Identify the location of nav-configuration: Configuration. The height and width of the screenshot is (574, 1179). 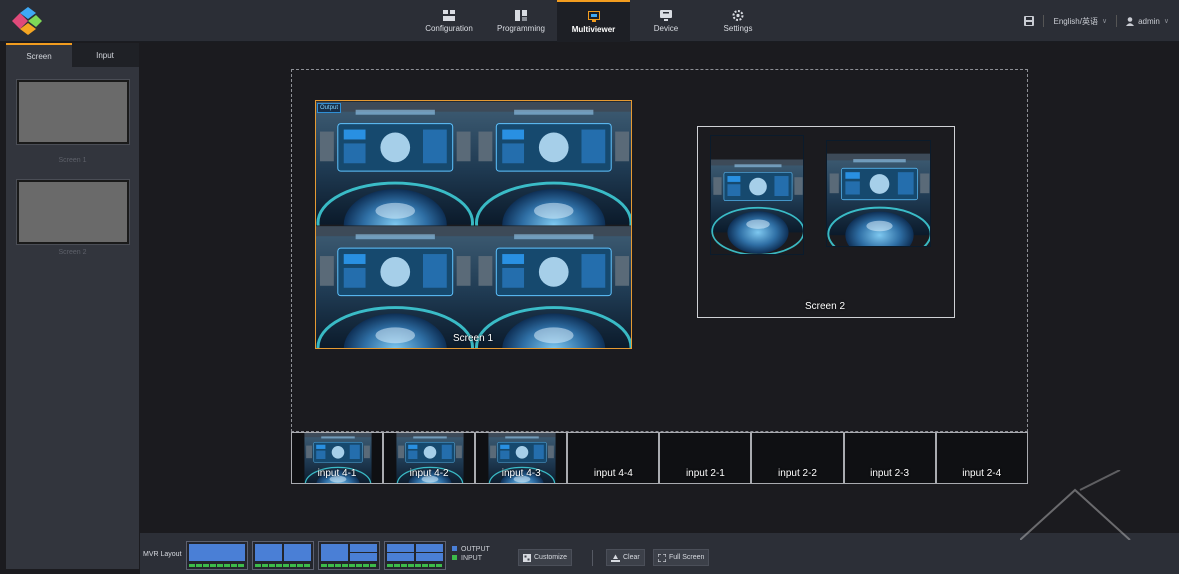
(449, 21).